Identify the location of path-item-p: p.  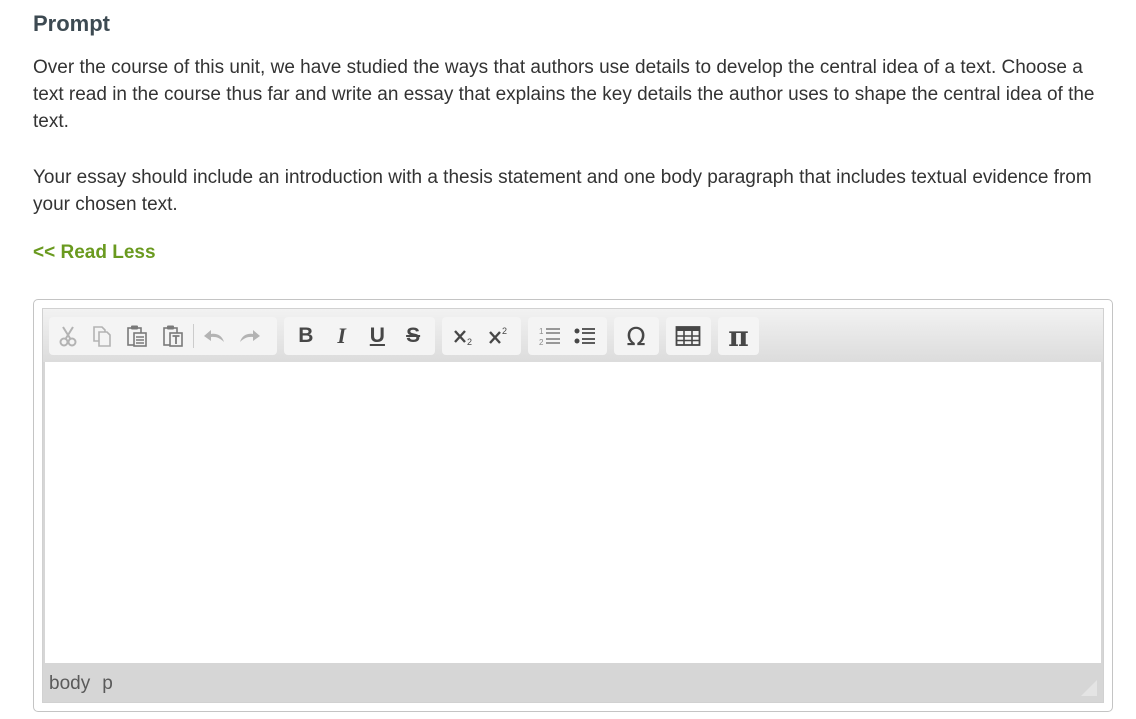
(107, 683).